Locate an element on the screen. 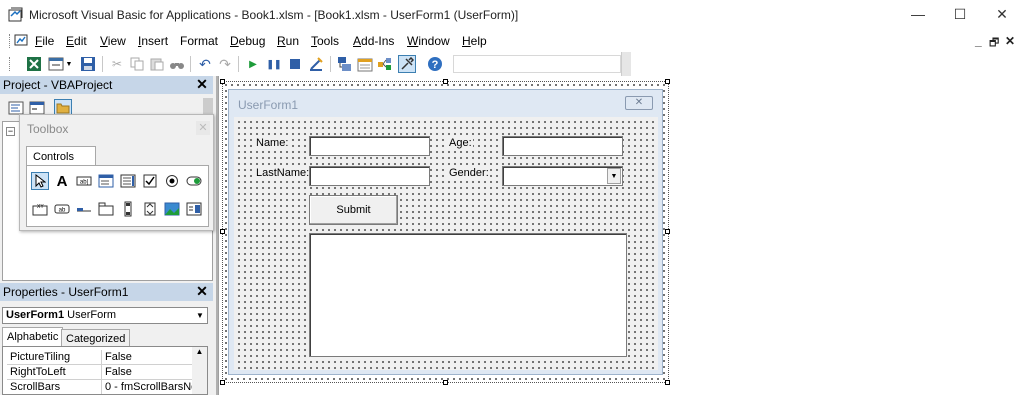 This screenshot has height=395, width=1024. cut-icon: ✂ is located at coordinates (117, 64).